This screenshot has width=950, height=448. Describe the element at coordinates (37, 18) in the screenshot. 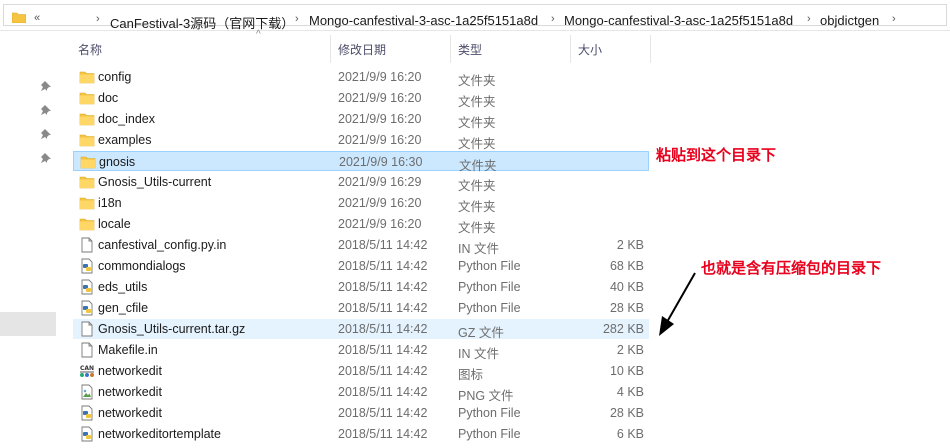

I see `overflow-chevron-icon: «` at that location.